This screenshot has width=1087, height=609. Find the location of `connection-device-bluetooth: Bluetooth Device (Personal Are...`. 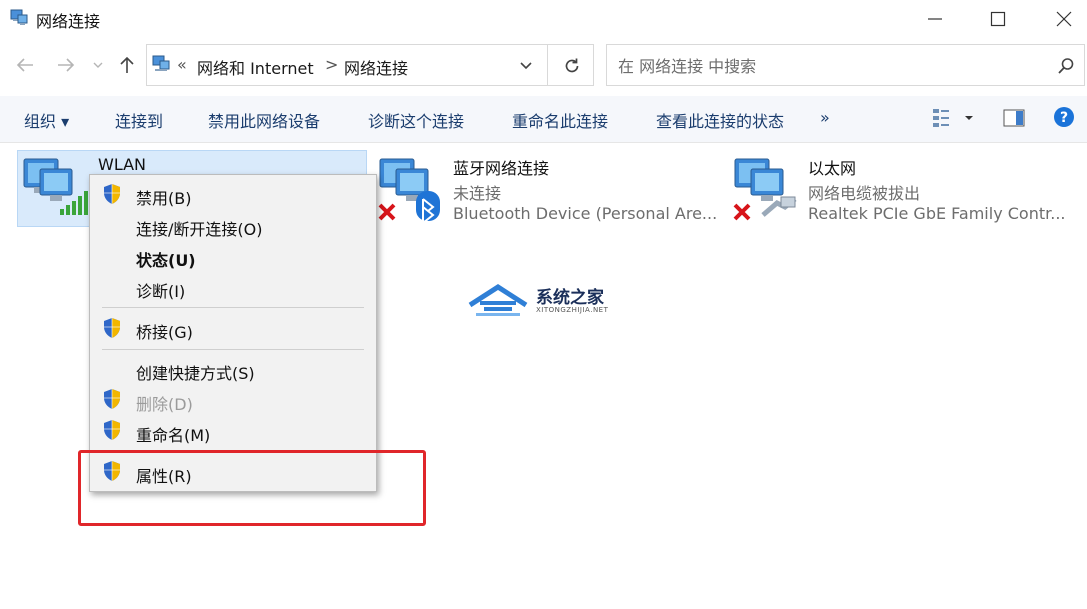

connection-device-bluetooth: Bluetooth Device (Personal Are... is located at coordinates (585, 213).